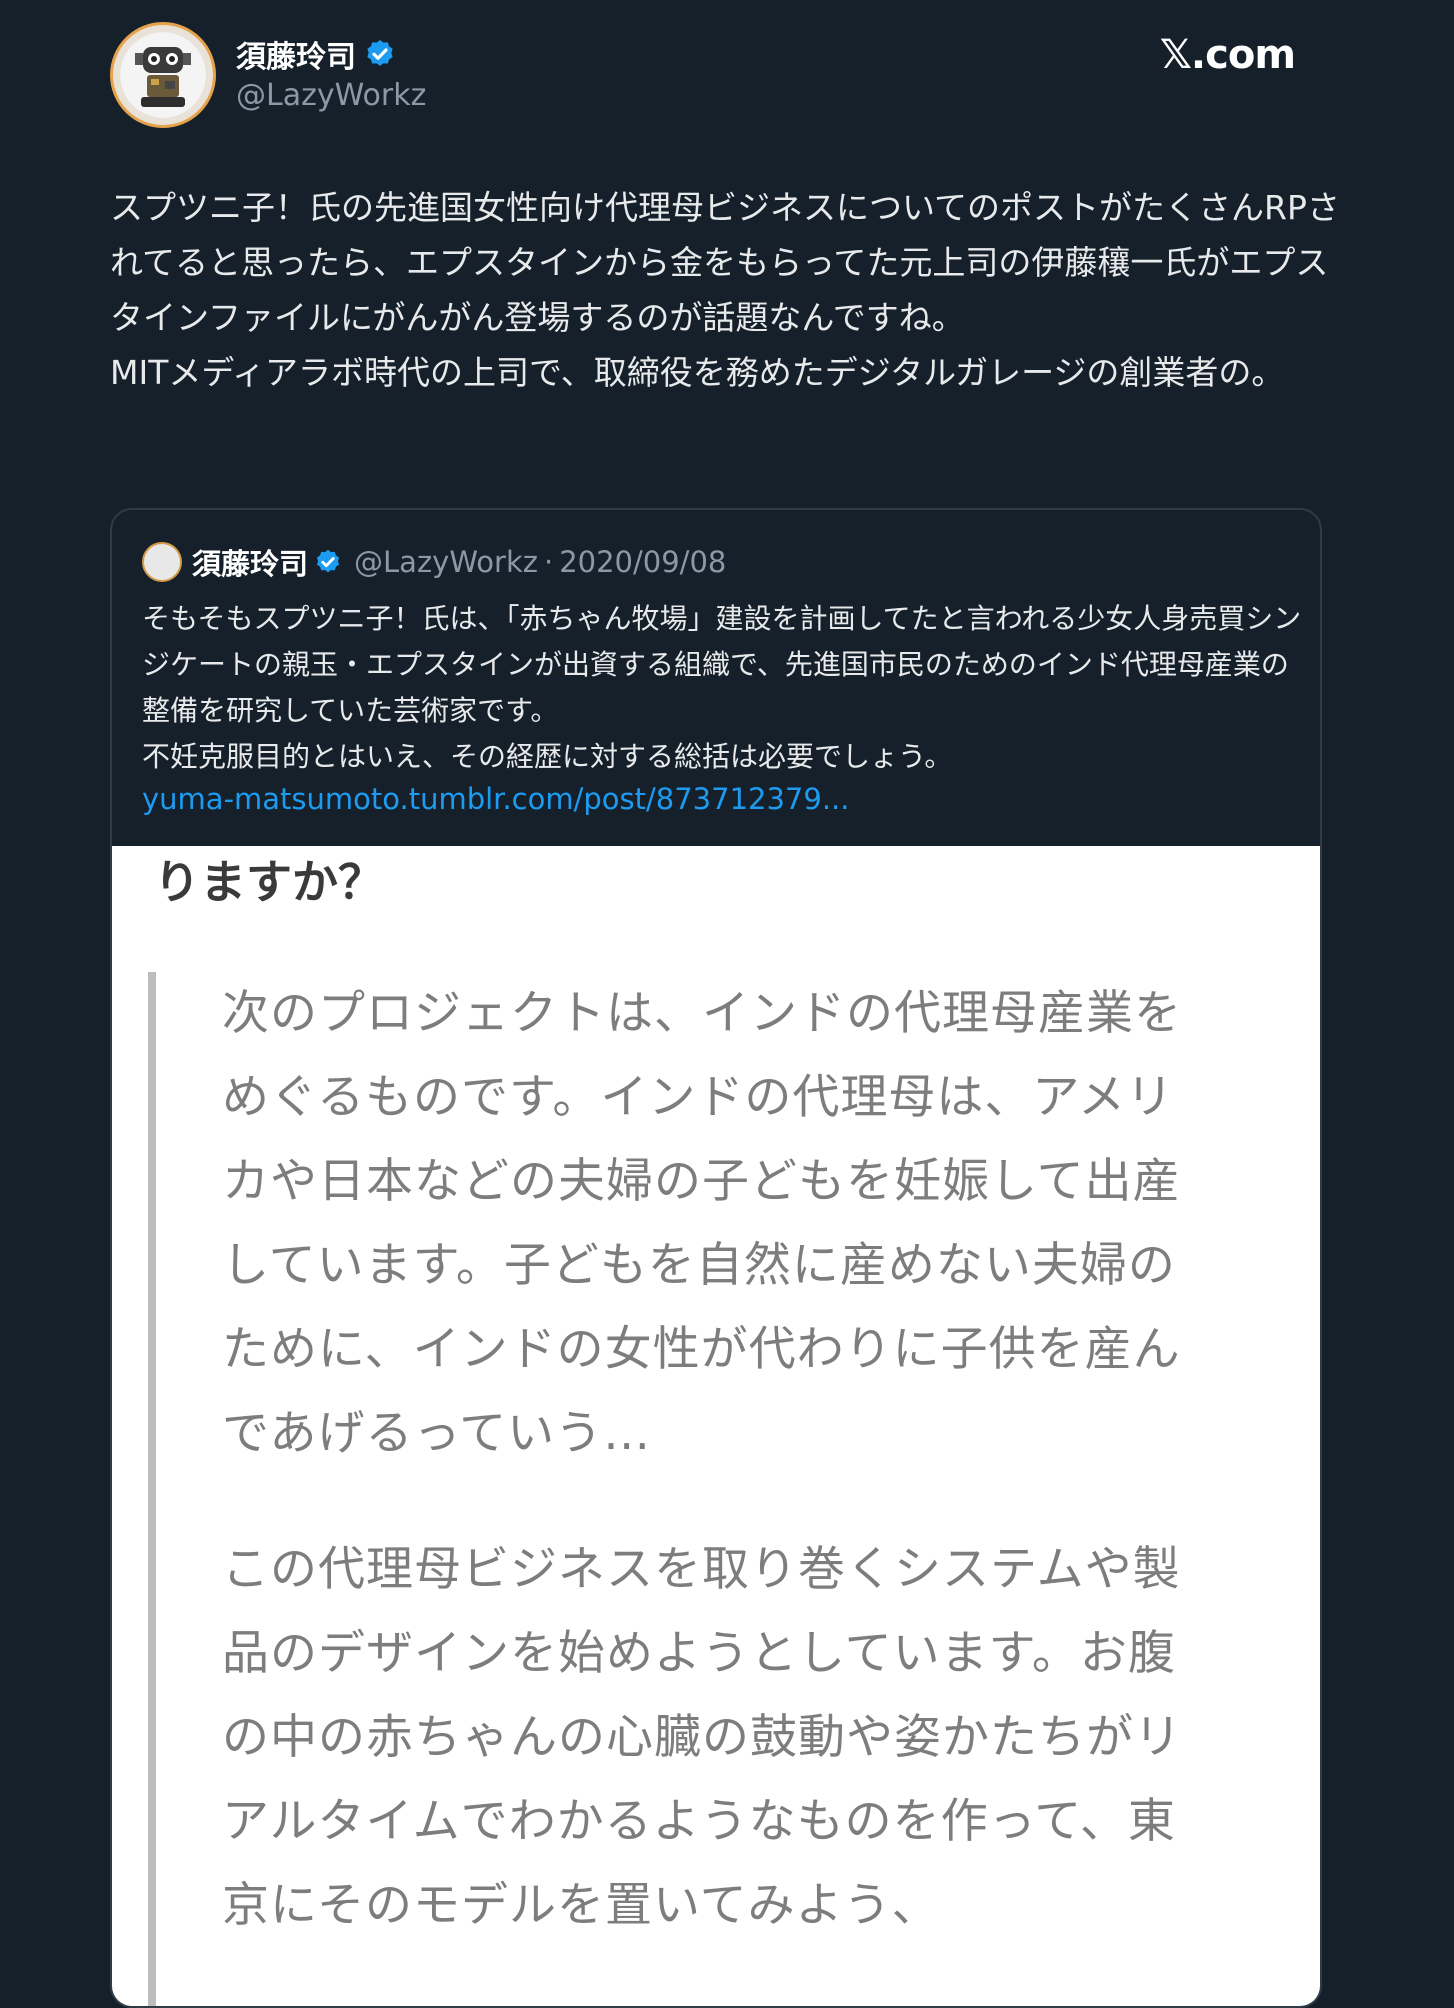 Image resolution: width=1454 pixels, height=2008 pixels. What do you see at coordinates (250, 564) in the screenshot?
I see `quoted-author-display-name: 須藤玲司` at bounding box center [250, 564].